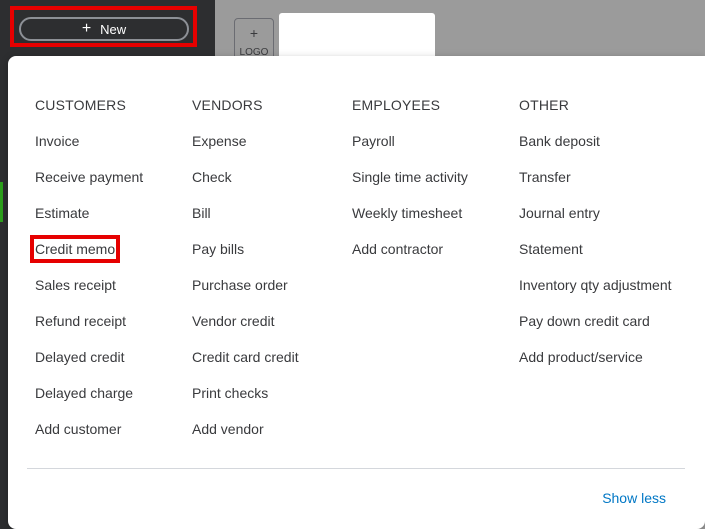 This screenshot has height=529, width=705. What do you see at coordinates (595, 366) in the screenshot?
I see `menu-item-add-product-service: Add product/service` at bounding box center [595, 366].